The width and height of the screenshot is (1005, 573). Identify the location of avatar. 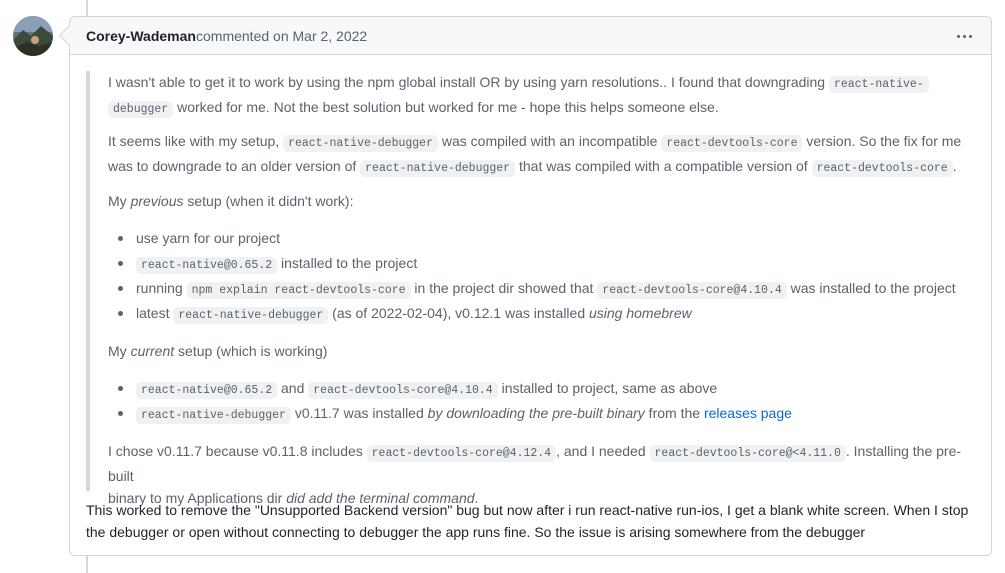
(33, 36).